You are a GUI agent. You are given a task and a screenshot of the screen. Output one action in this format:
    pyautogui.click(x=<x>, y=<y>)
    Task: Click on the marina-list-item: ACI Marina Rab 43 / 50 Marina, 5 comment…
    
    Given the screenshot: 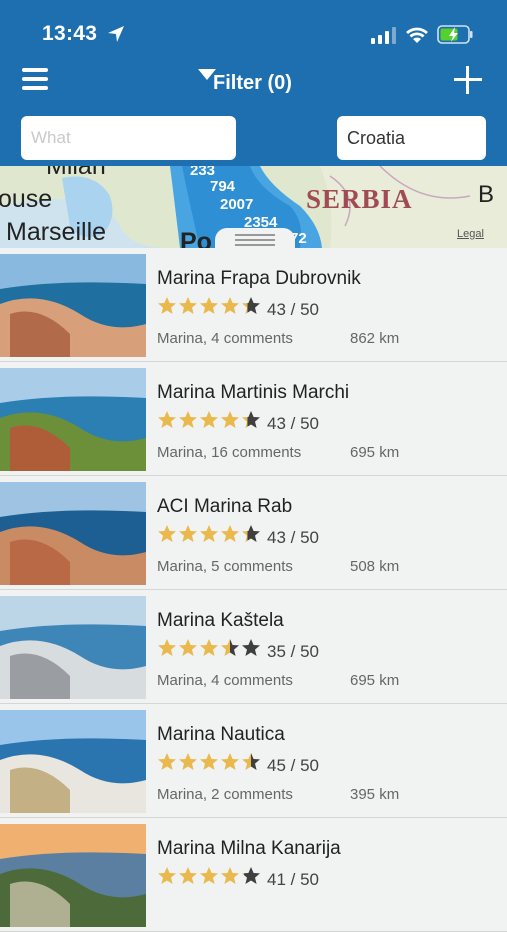 What is the action you would take?
    pyautogui.click(x=253, y=533)
    